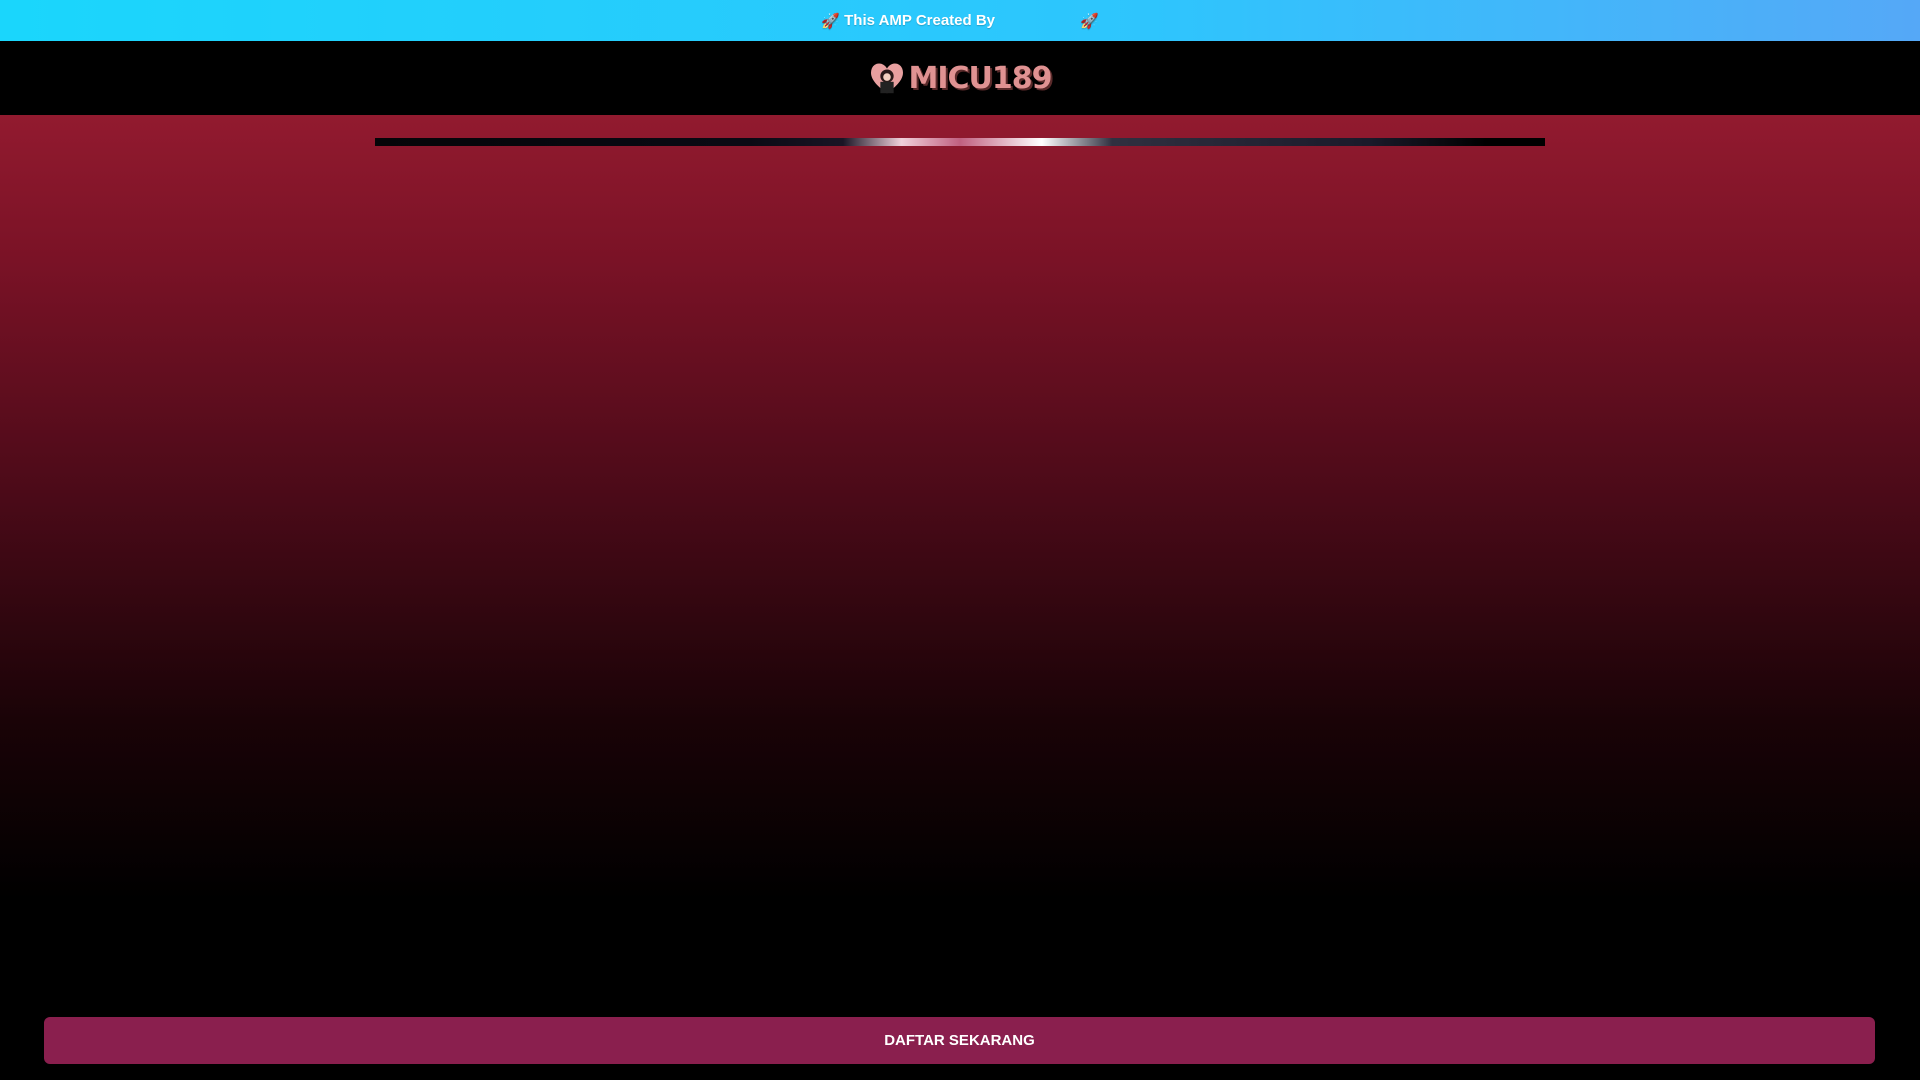 The width and height of the screenshot is (1920, 1080). Describe the element at coordinates (920, 20) in the screenshot. I see `amp-credit-text: This AMP Created By` at that location.